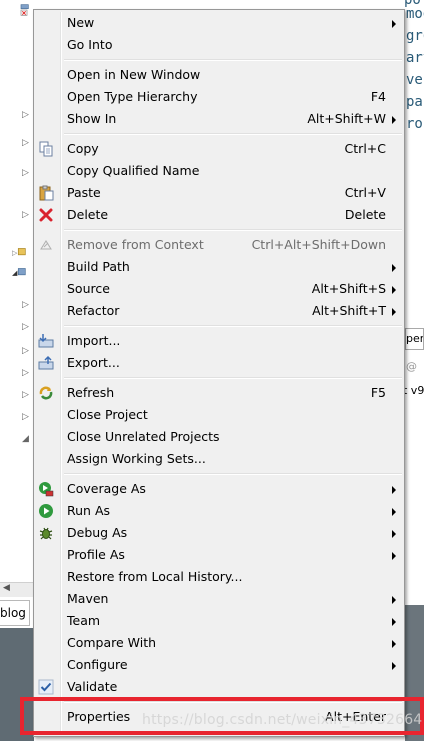  What do you see at coordinates (46, 393) in the screenshot?
I see `refresh-icon` at bounding box center [46, 393].